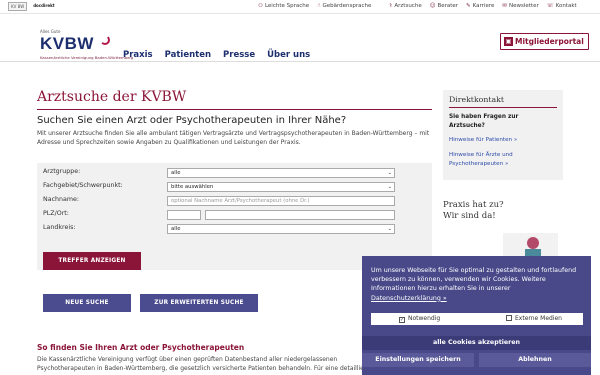 This screenshot has width=600, height=375. Describe the element at coordinates (18, 6) in the screenshot. I see `kvbw-small-logo: KV BW` at that location.